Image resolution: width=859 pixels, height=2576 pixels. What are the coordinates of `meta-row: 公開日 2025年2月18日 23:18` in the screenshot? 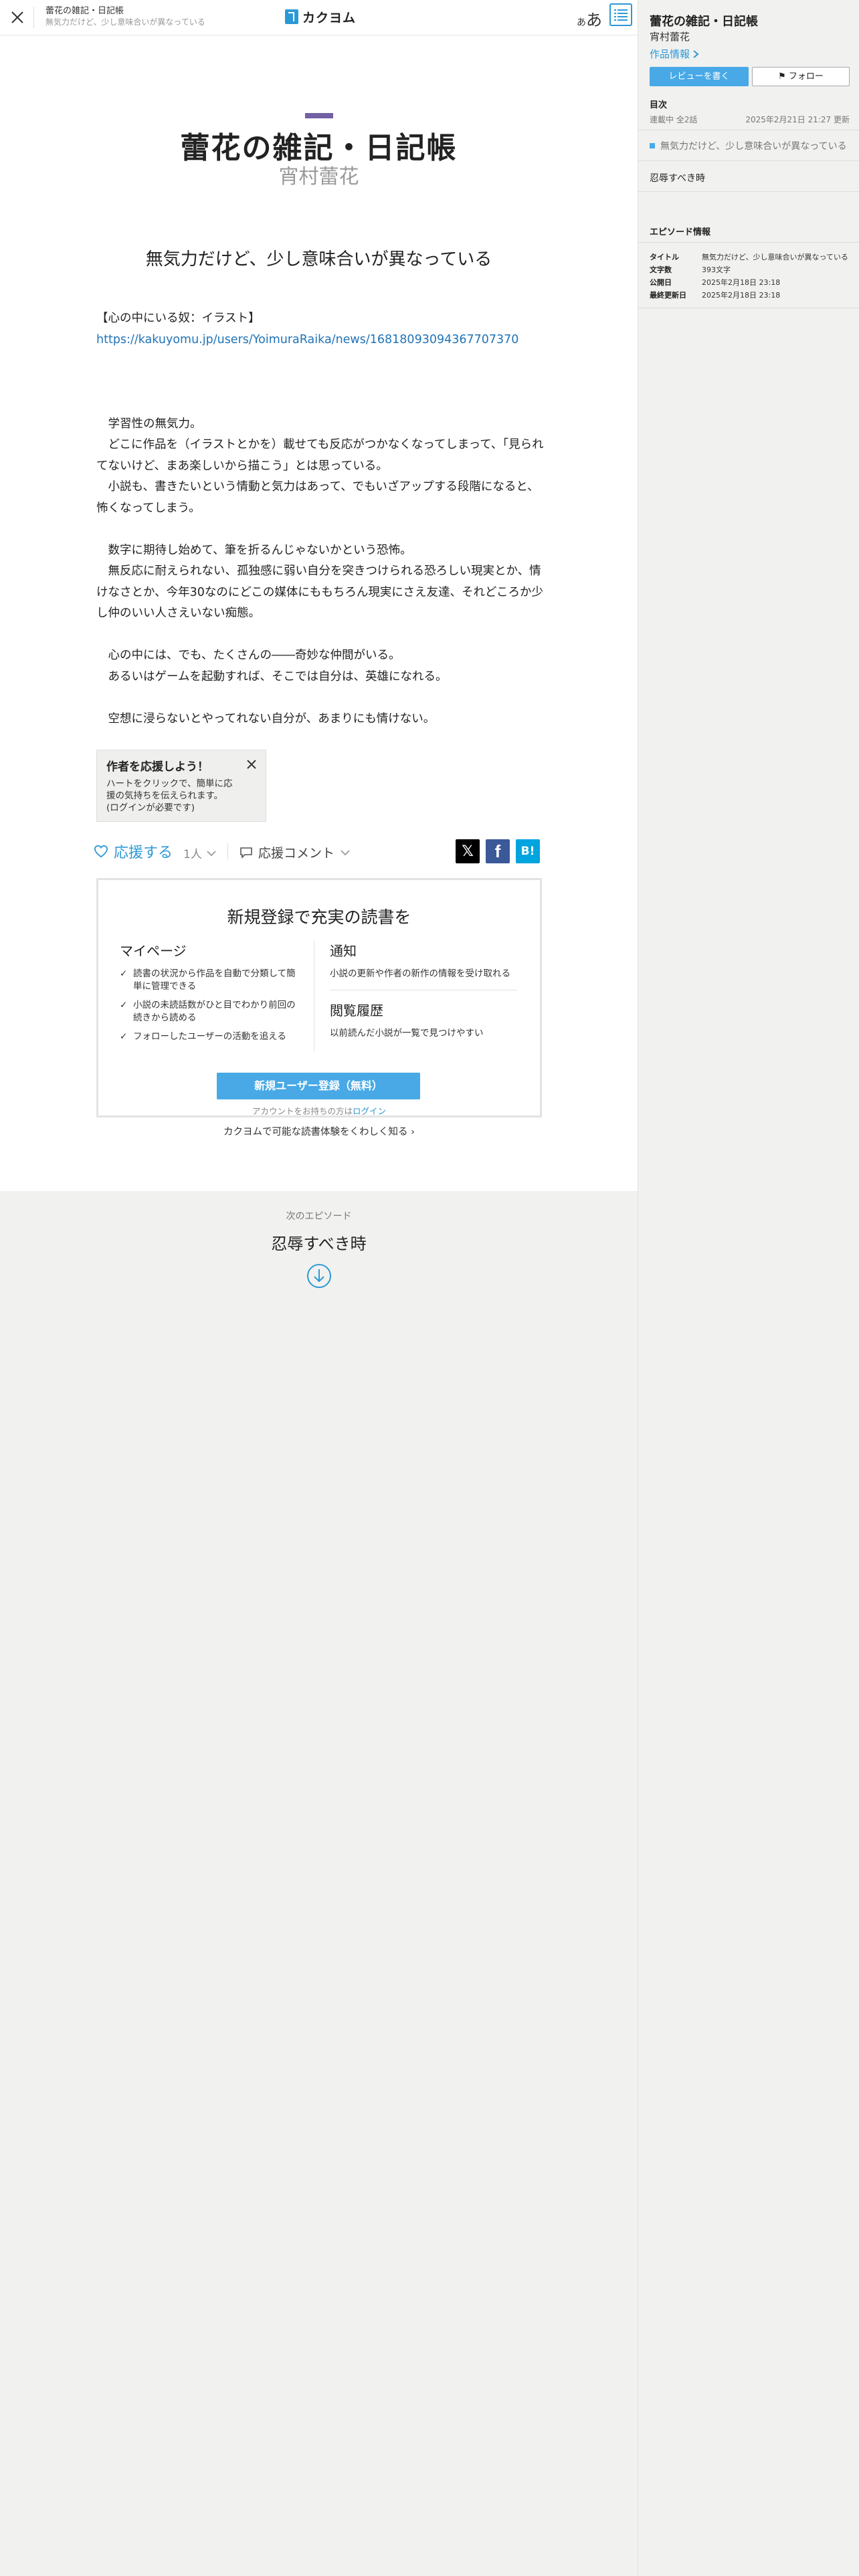 It's located at (715, 282).